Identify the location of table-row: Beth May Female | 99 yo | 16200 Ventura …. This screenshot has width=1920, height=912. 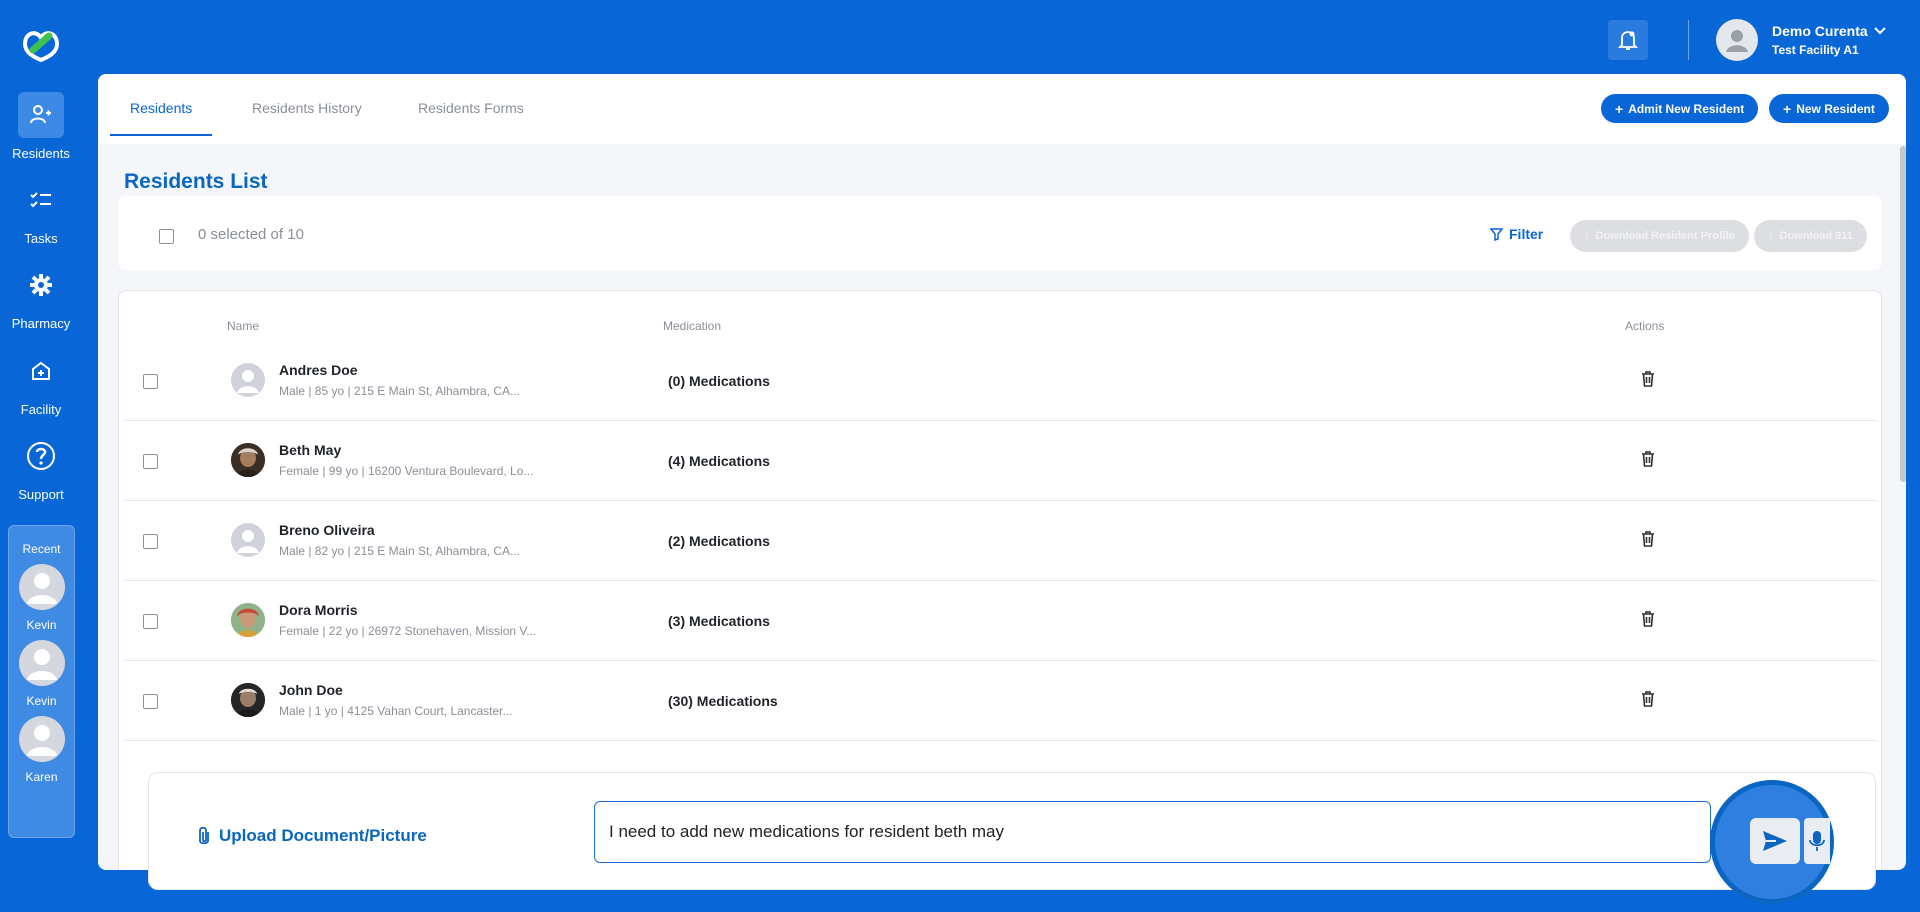
(1001, 461).